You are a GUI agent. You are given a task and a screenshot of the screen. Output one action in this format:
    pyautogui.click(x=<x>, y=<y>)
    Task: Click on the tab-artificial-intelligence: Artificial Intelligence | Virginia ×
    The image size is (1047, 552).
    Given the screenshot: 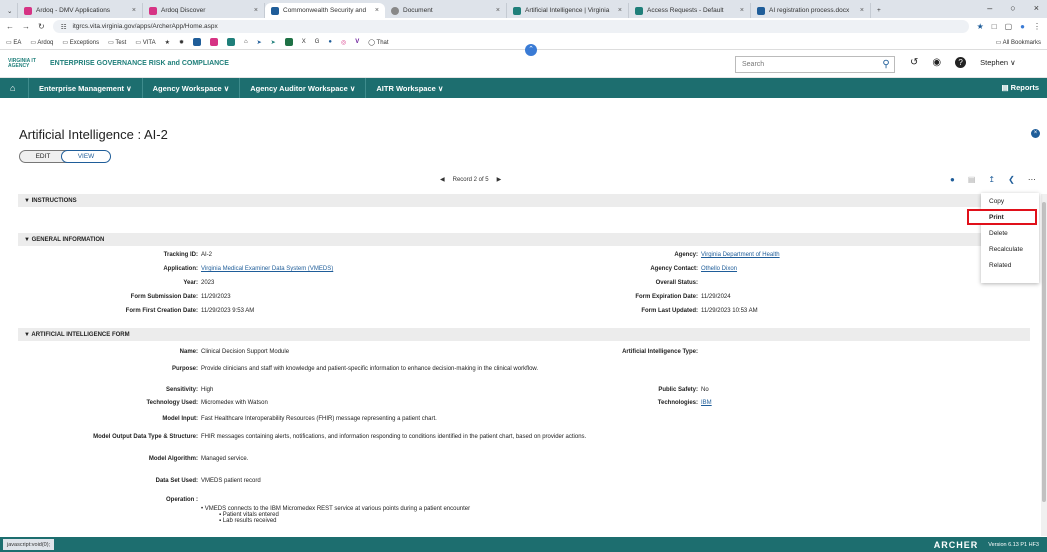 What is the action you would take?
    pyautogui.click(x=568, y=10)
    